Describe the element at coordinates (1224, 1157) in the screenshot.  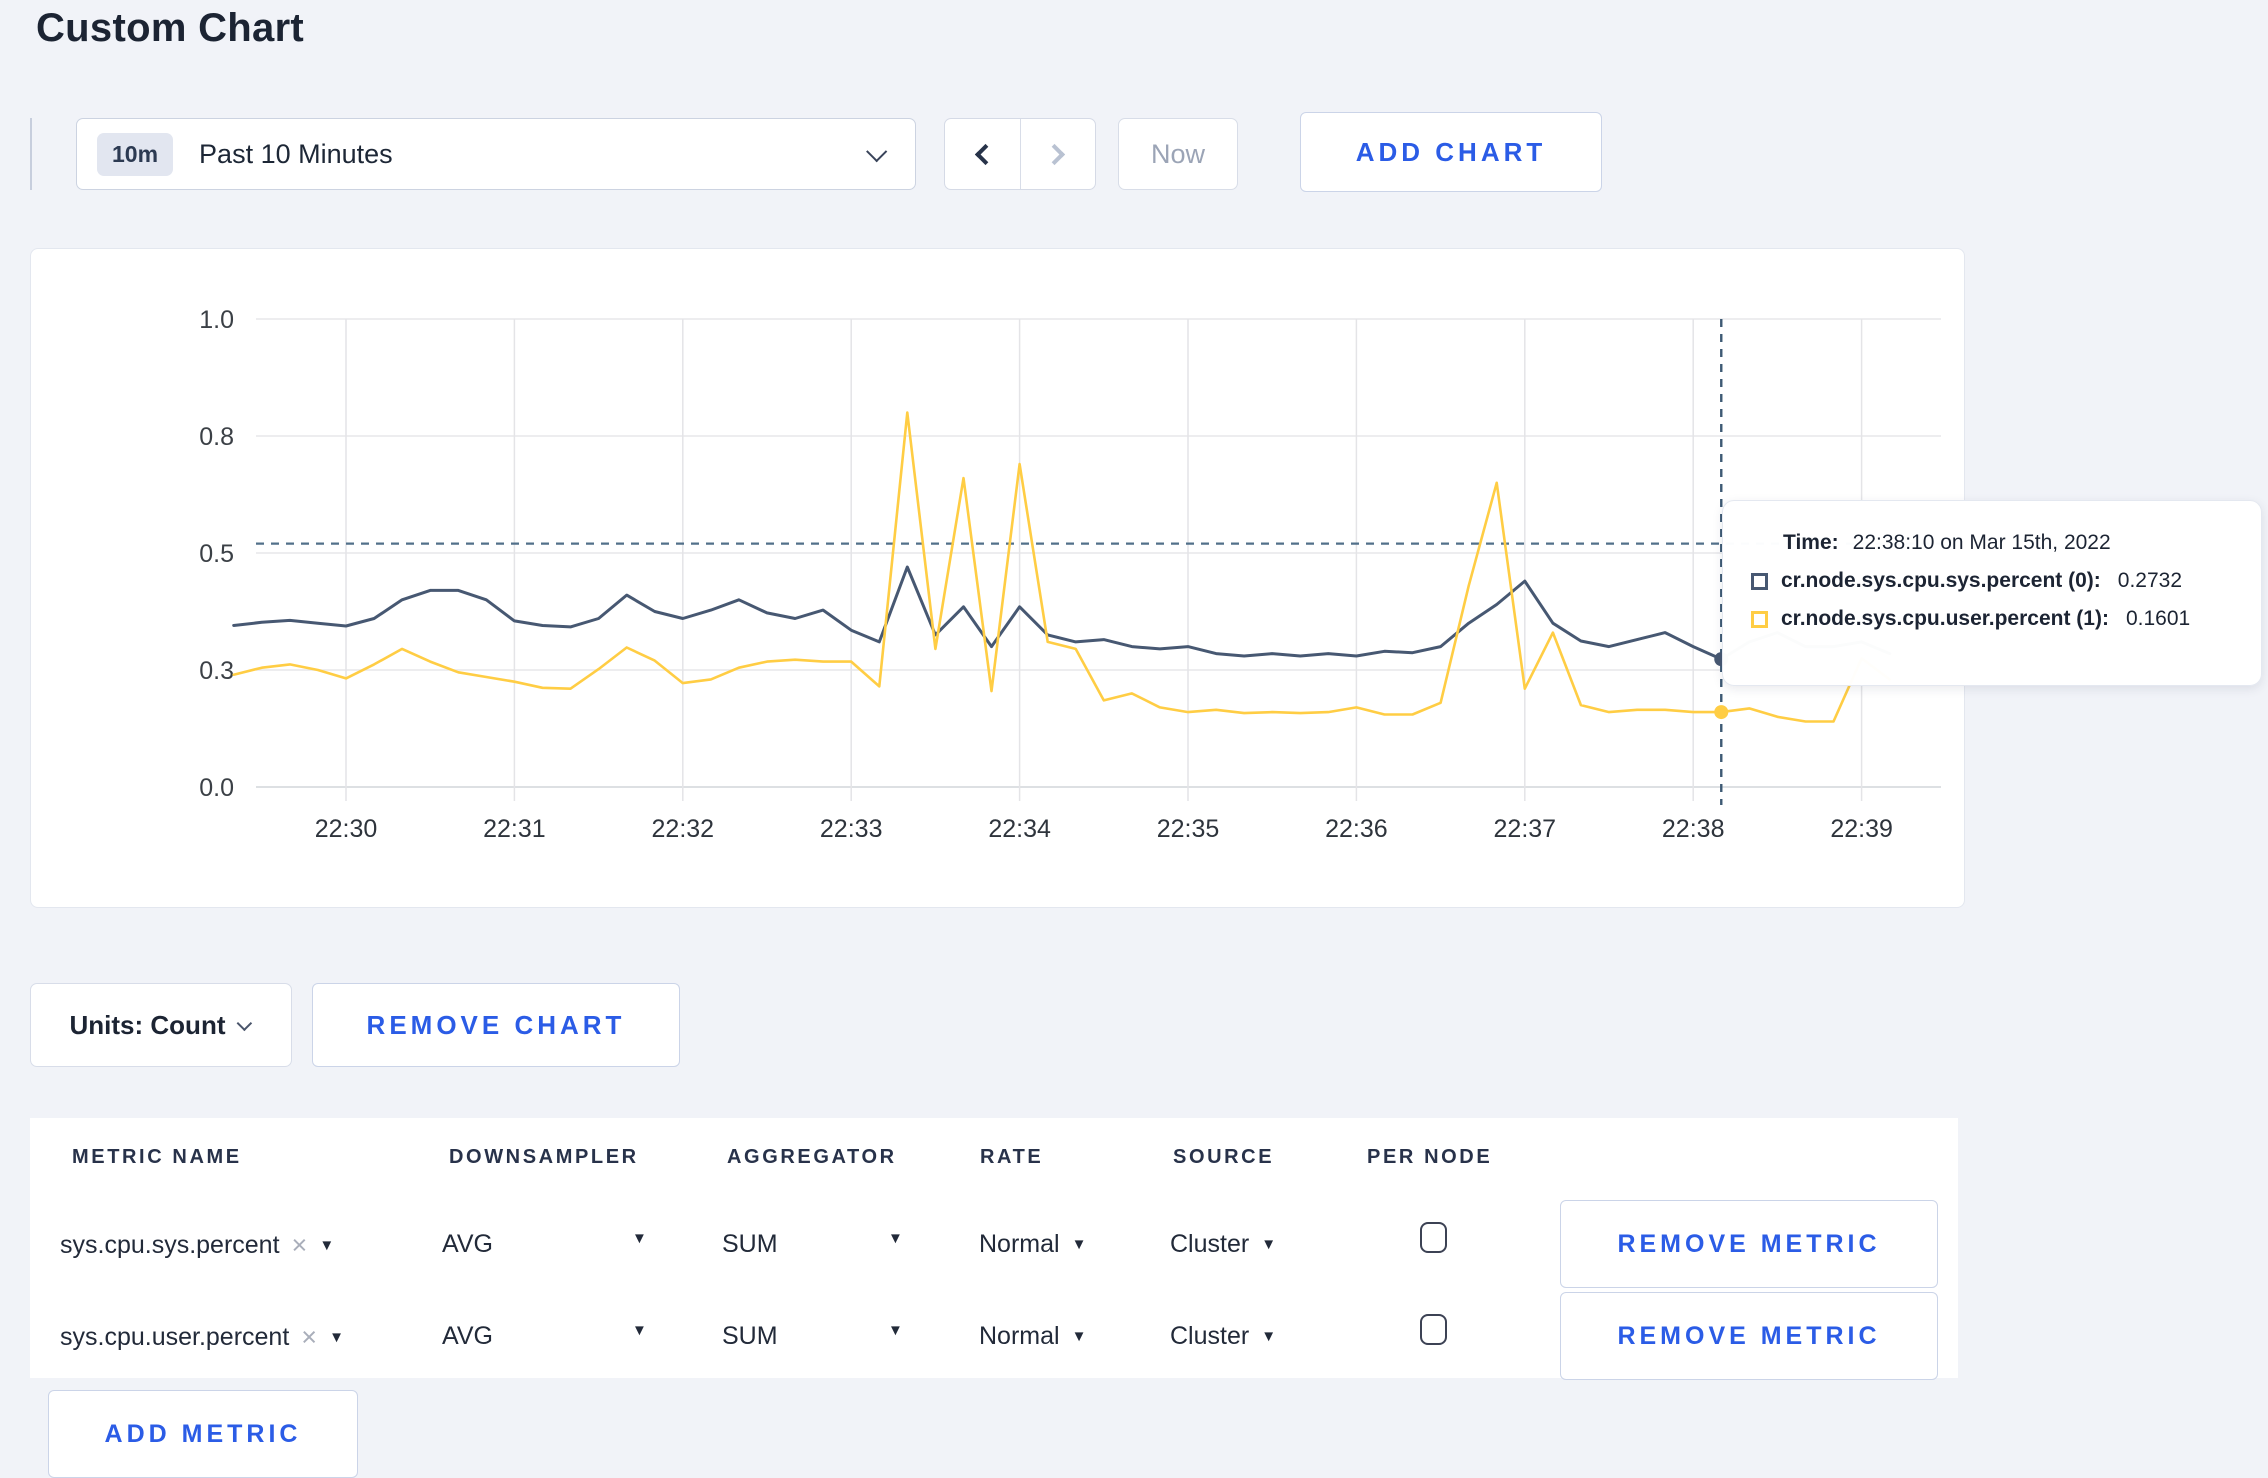
I see `col-header-source: SOURCE` at that location.